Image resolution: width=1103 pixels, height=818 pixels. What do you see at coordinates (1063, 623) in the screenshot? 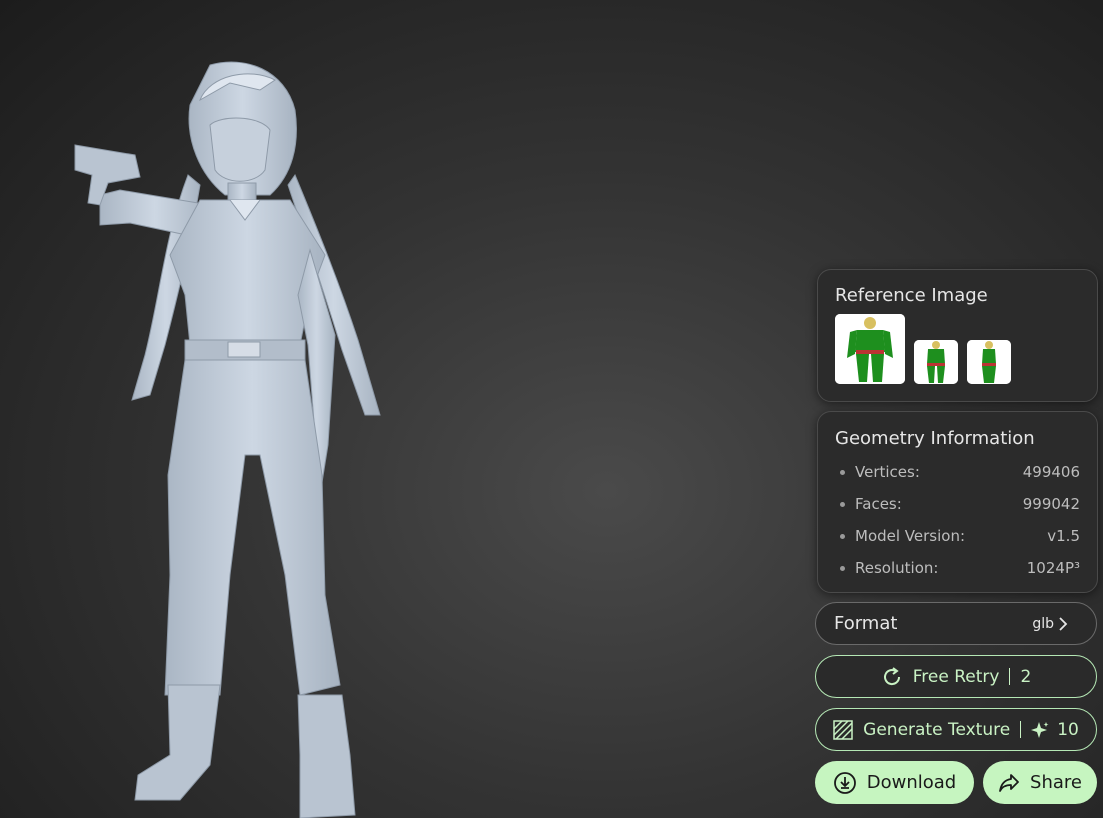
I see `chevron-right-icon` at bounding box center [1063, 623].